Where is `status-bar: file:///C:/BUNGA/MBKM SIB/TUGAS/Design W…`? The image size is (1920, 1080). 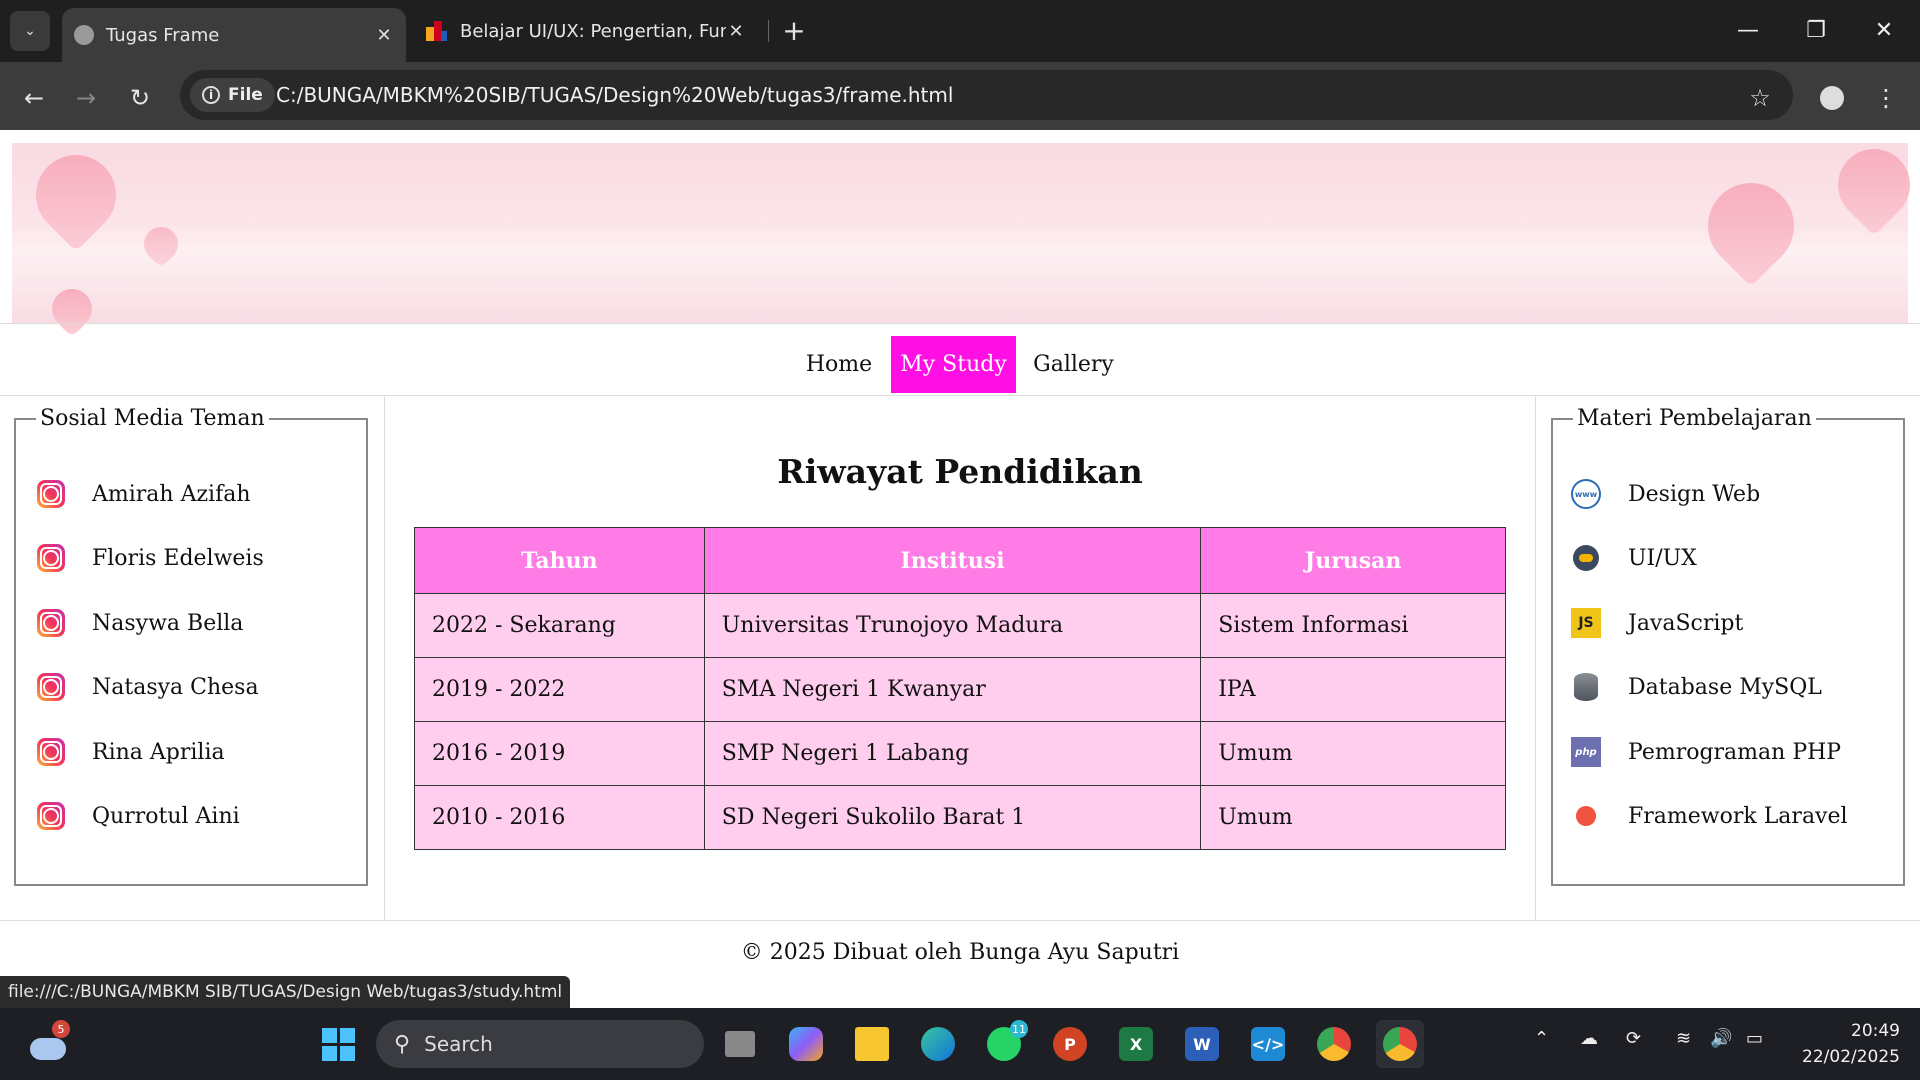
status-bar: file:///C:/BUNGA/MBKM SIB/TUGAS/Design W… is located at coordinates (285, 992).